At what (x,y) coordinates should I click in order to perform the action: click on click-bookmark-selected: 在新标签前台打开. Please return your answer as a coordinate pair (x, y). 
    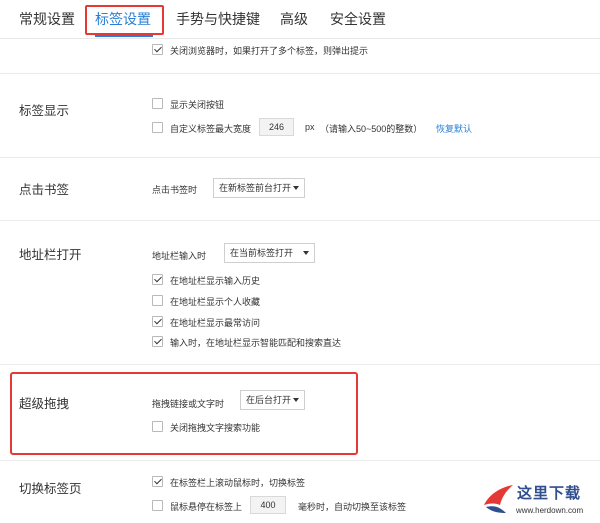
    Looking at the image, I should click on (255, 188).